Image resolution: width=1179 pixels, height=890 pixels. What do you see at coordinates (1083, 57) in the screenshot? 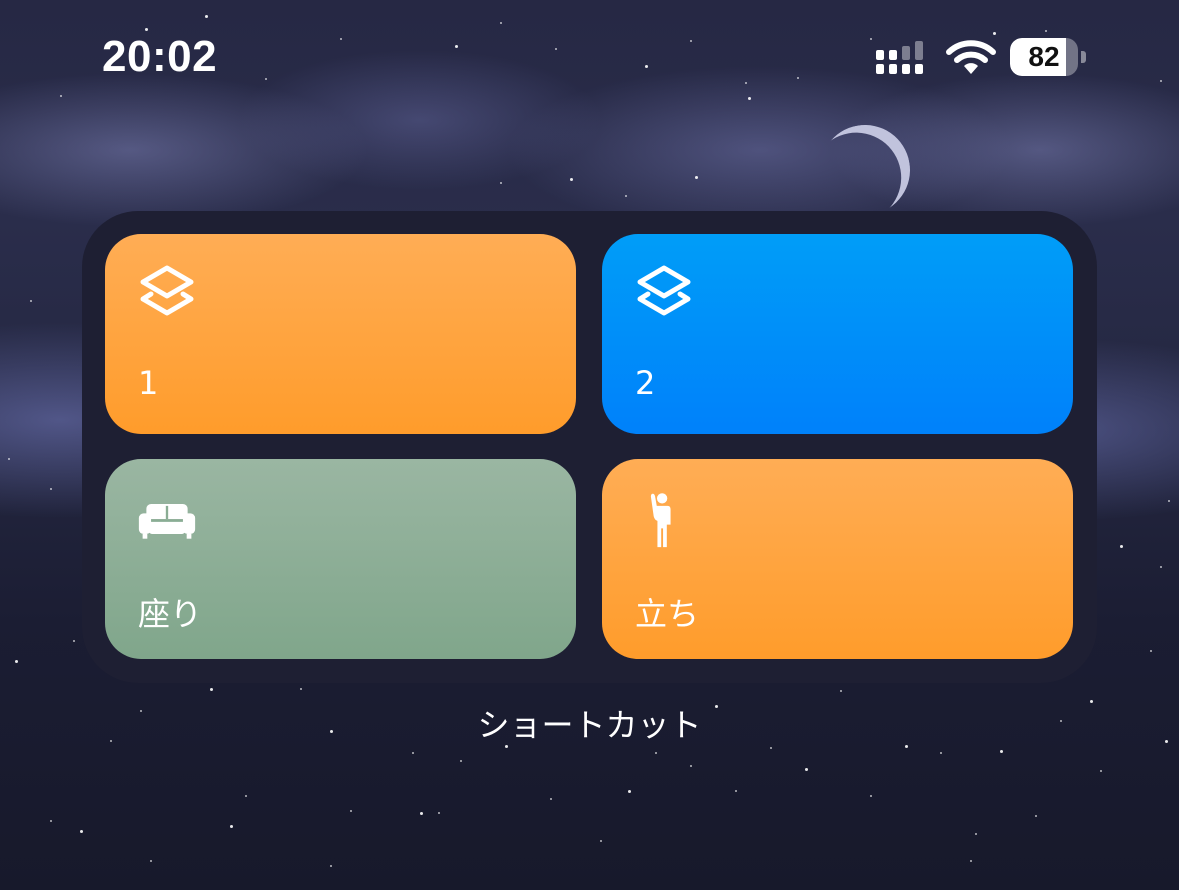
I see `battery-tip` at bounding box center [1083, 57].